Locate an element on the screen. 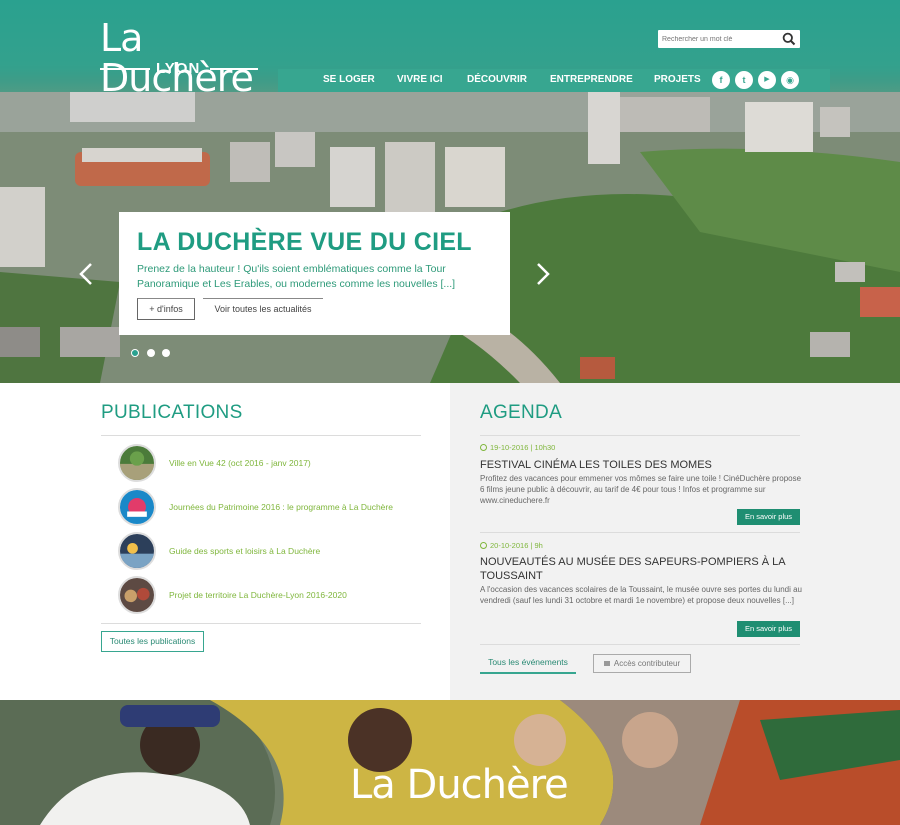 The image size is (900, 825). logo-rule-right is located at coordinates (234, 69).